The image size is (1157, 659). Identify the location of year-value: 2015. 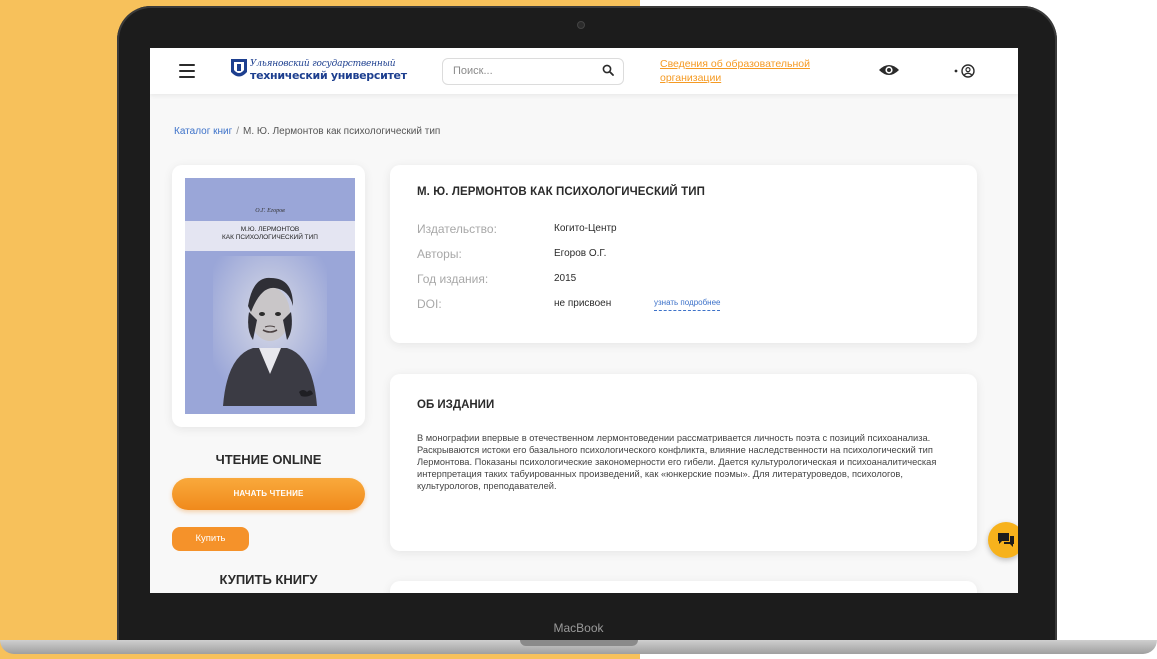
(565, 278).